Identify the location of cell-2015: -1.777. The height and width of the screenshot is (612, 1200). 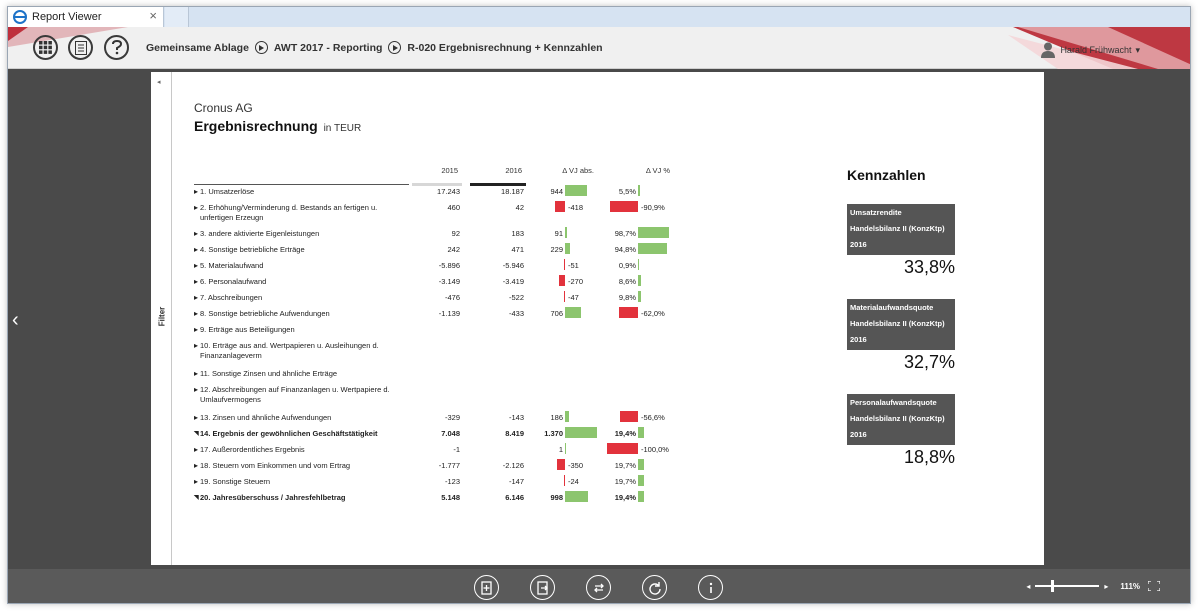
(449, 465).